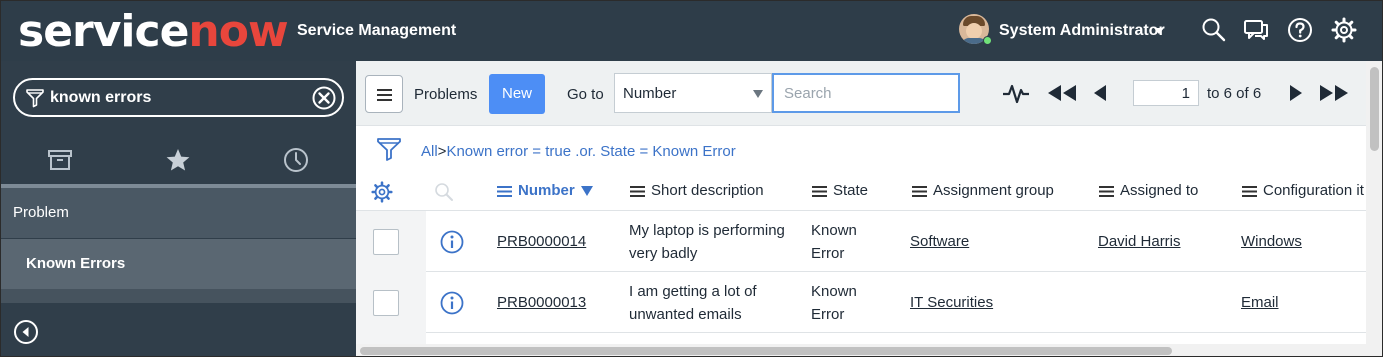 Image resolution: width=1383 pixels, height=357 pixels. What do you see at coordinates (238, 31) in the screenshot?
I see `logo-suffix: now` at bounding box center [238, 31].